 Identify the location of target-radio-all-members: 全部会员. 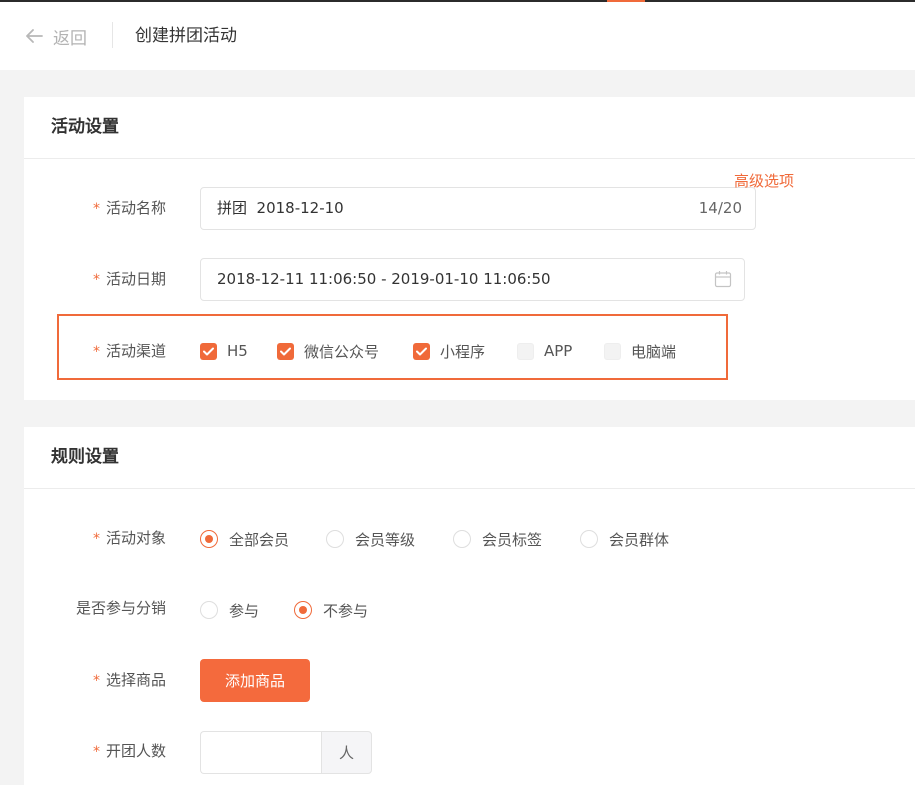
(244, 539).